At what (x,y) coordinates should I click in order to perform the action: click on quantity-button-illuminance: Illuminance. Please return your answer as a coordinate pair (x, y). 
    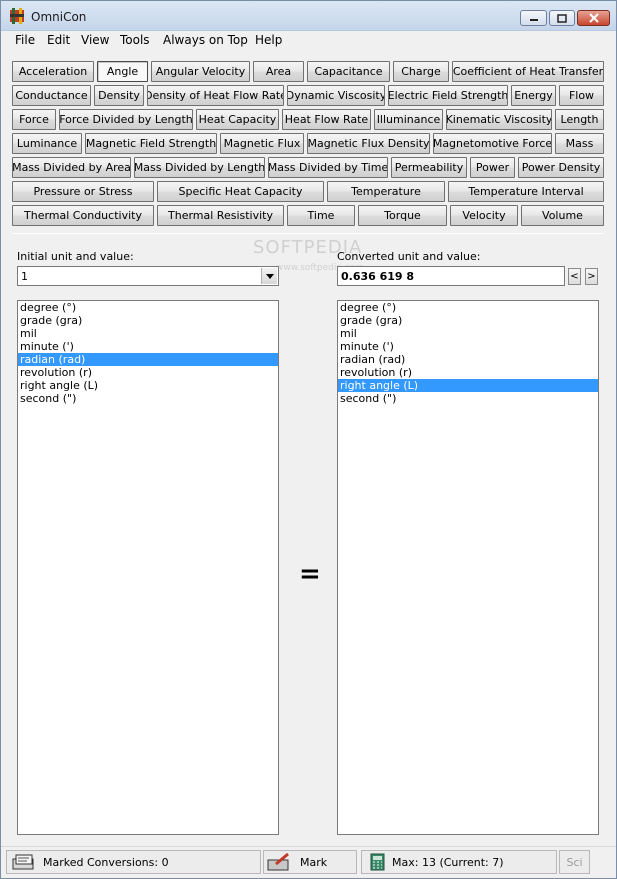
    Looking at the image, I should click on (408, 119).